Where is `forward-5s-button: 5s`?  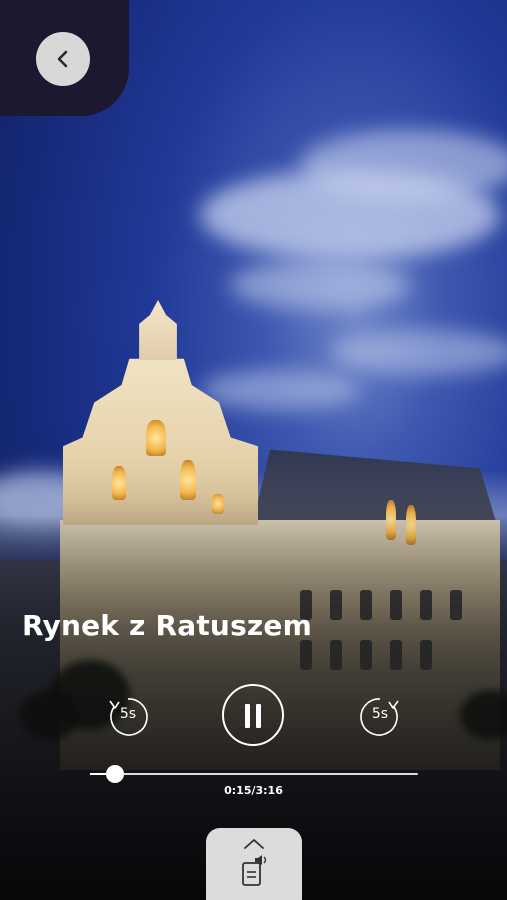 forward-5s-button: 5s is located at coordinates (380, 717).